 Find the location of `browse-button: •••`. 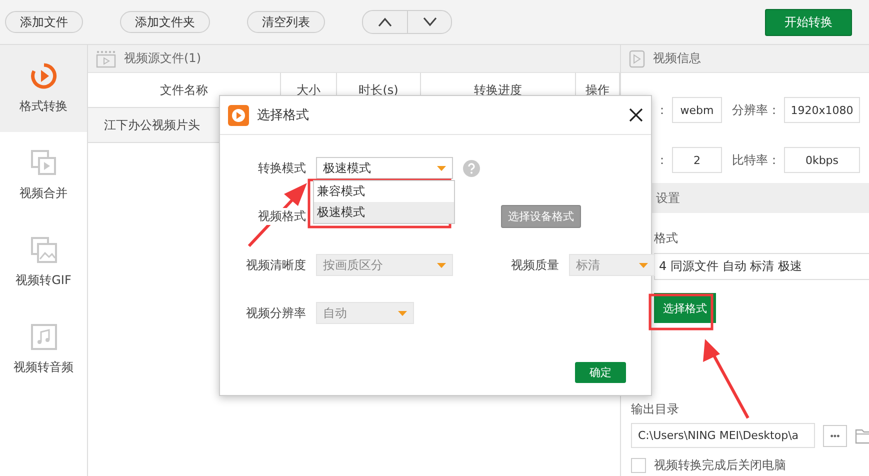

browse-button: ••• is located at coordinates (835, 435).